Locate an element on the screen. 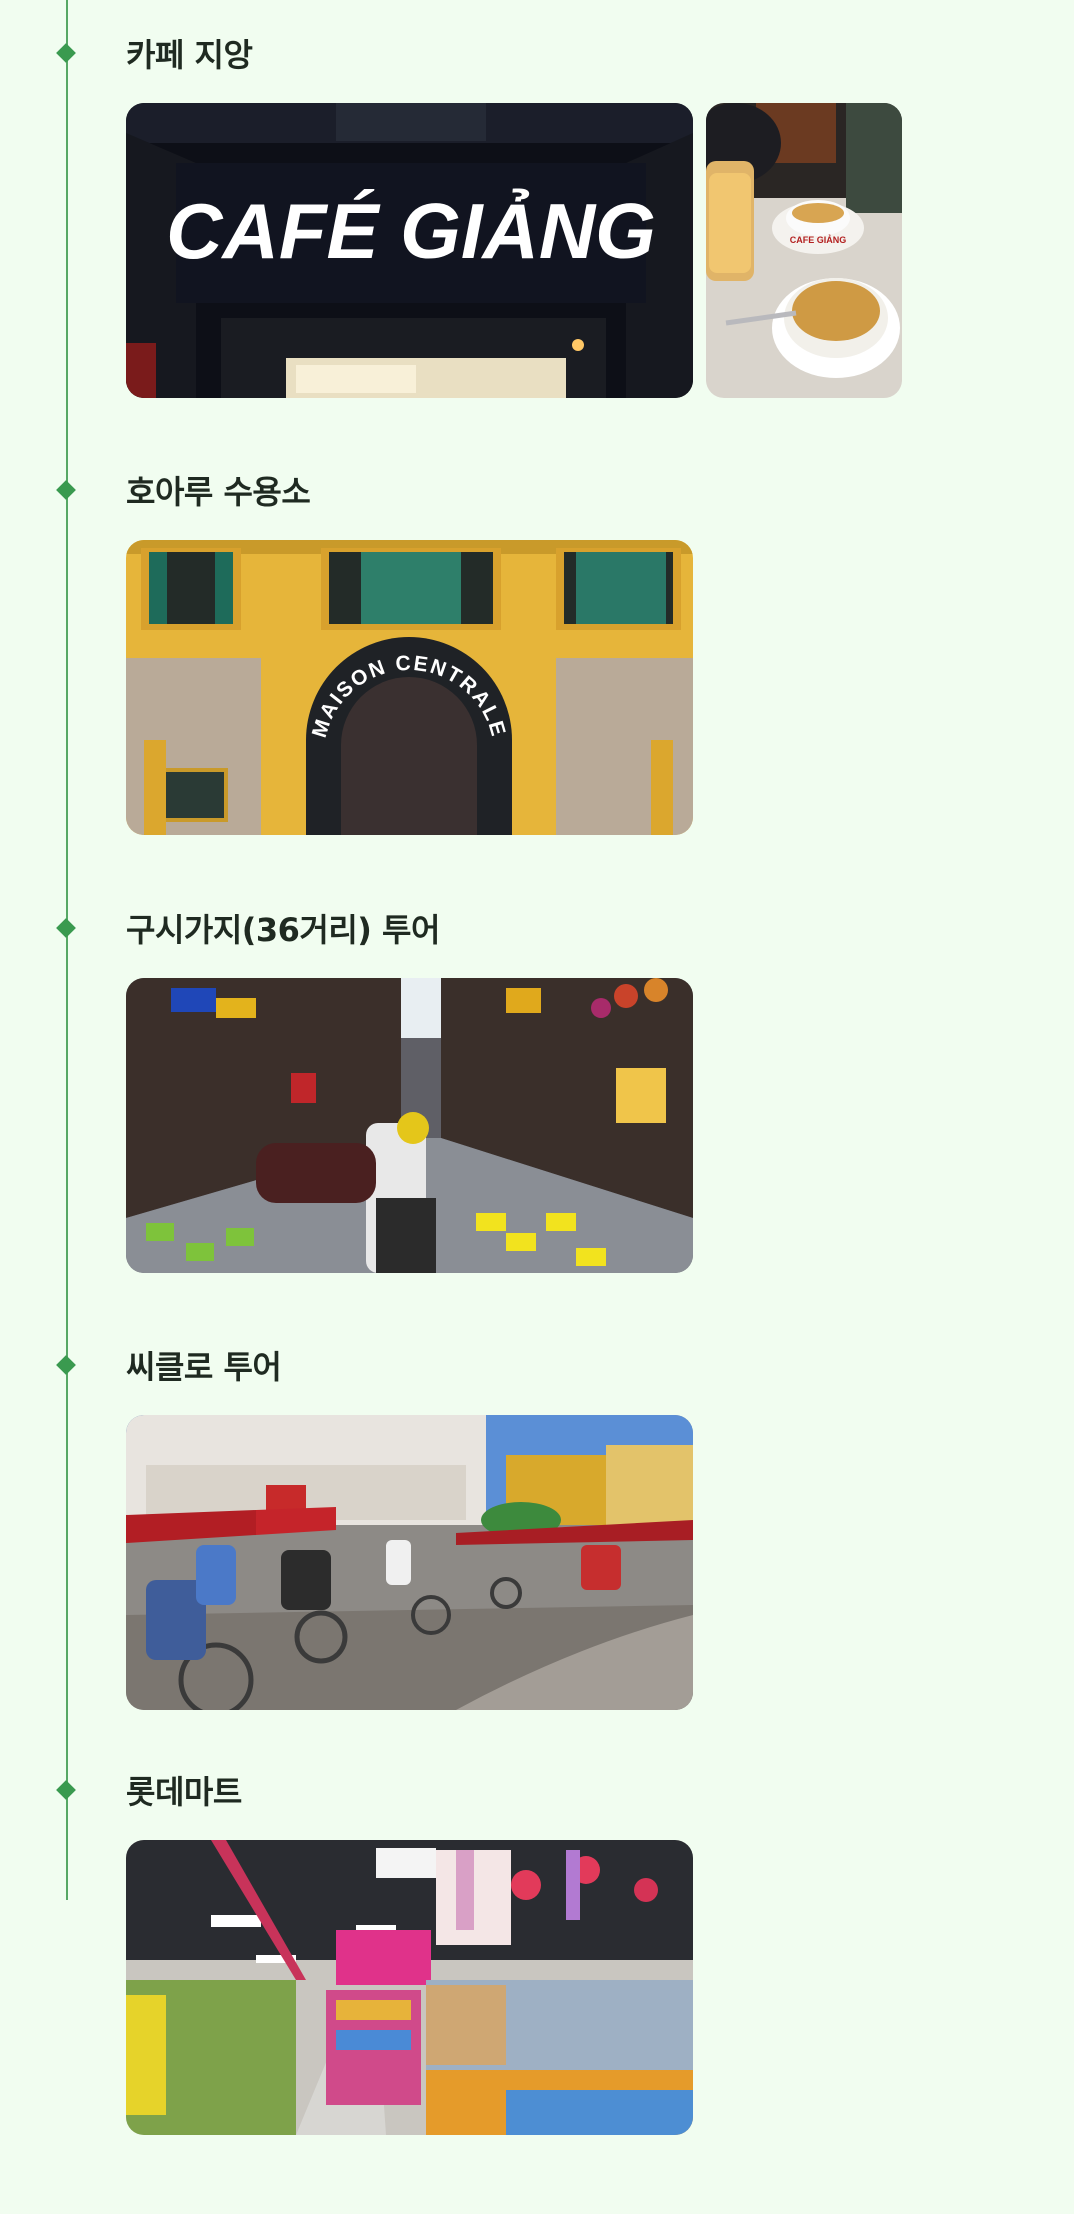  stop-title: 구시가지(36거리) 투어 is located at coordinates (283, 930).